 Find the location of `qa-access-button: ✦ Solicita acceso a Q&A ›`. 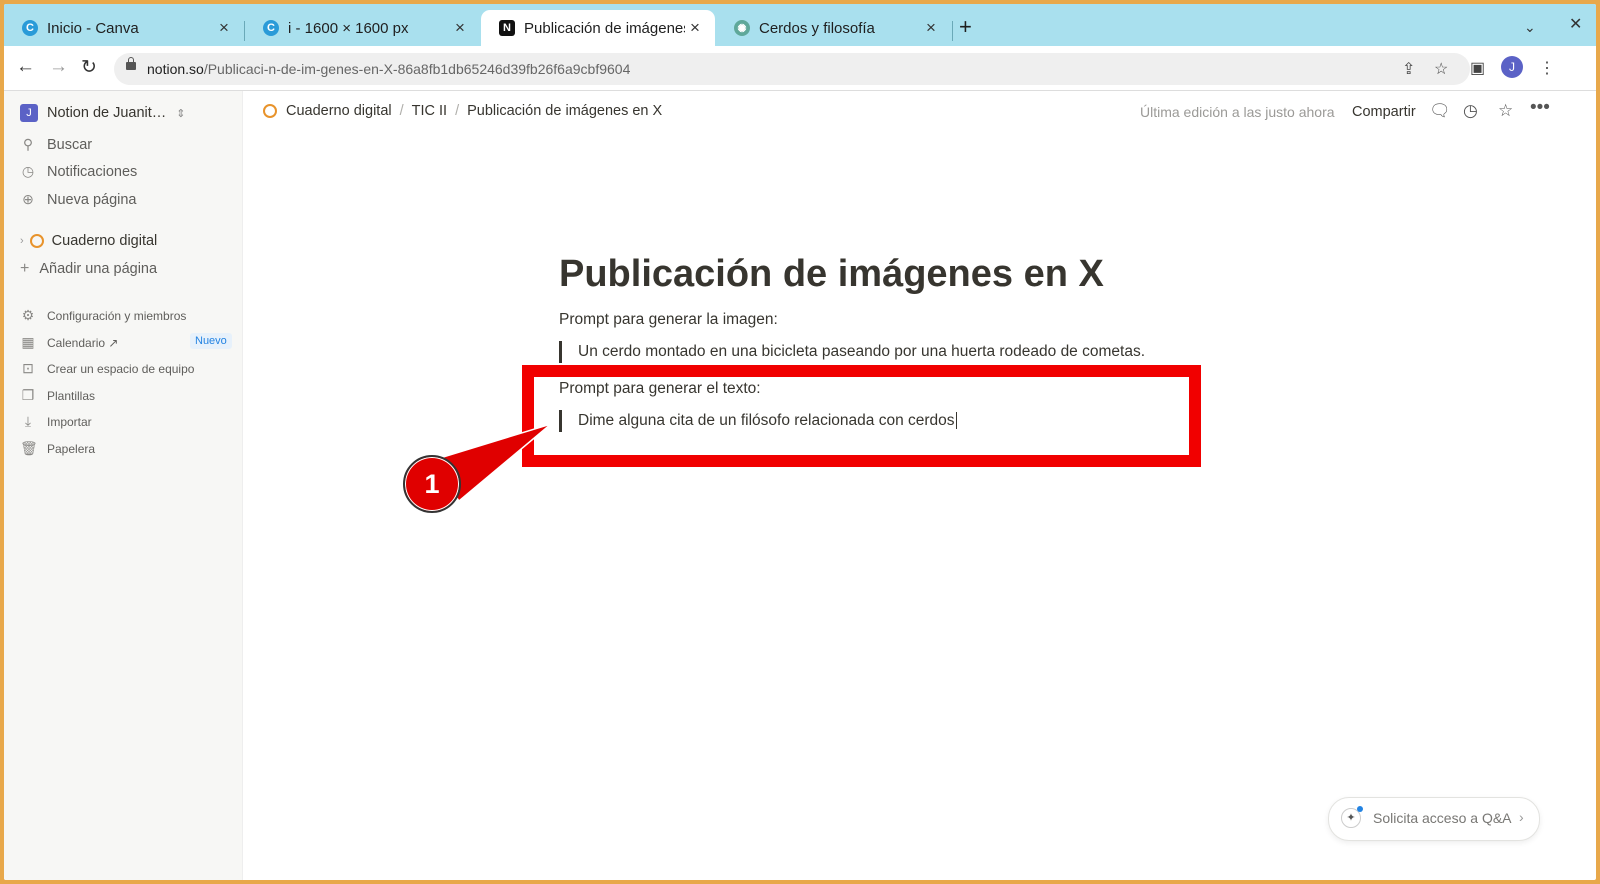

qa-access-button: ✦ Solicita acceso a Q&A › is located at coordinates (1434, 819).